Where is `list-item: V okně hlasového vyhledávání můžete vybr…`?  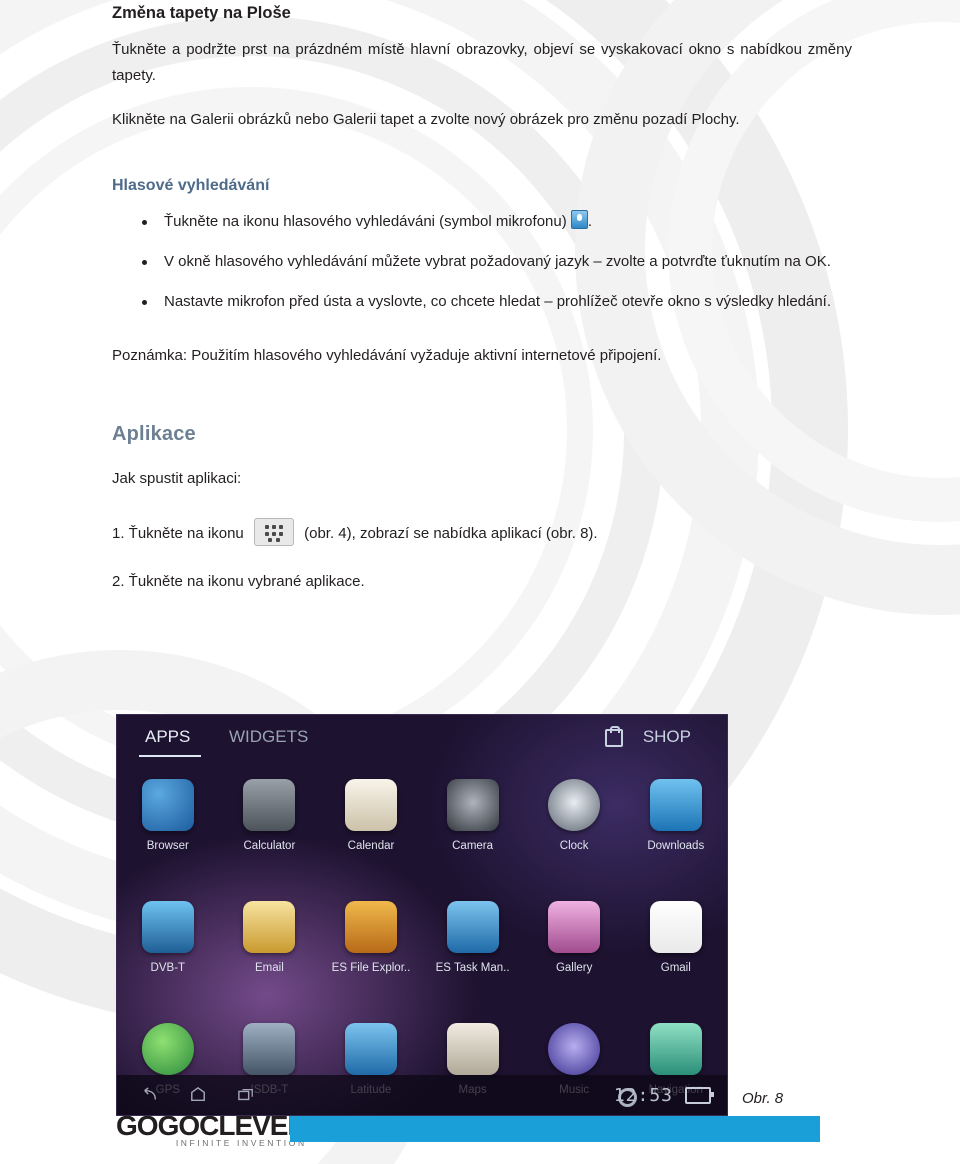
list-item: V okně hlasového vyhledávání můžete vybr… is located at coordinates (482, 262).